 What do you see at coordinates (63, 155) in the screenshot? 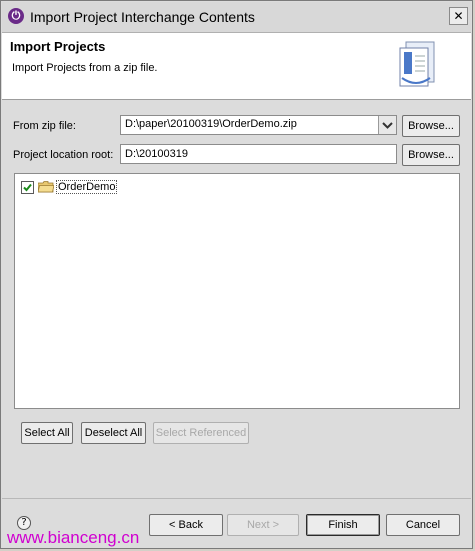
I see `location-root-label: Project location root:` at bounding box center [63, 155].